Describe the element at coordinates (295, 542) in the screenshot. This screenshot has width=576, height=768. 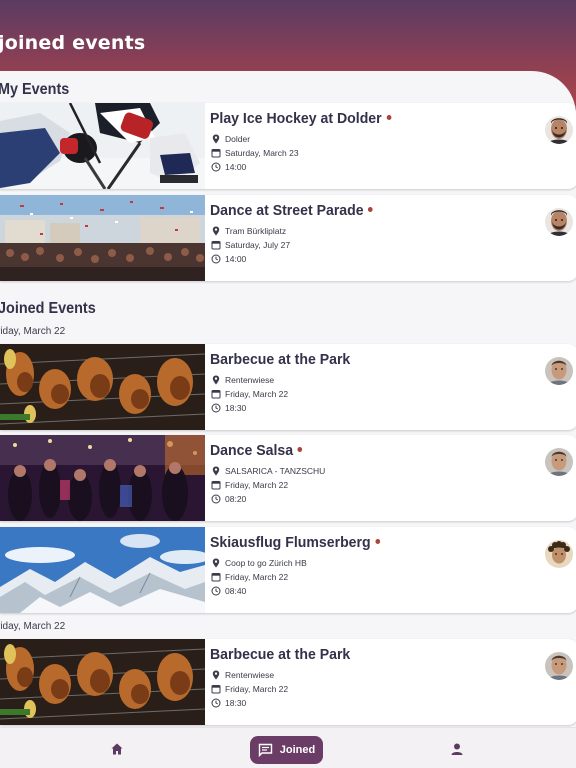
I see `event-title: Skiausflug Flumserberg` at that location.